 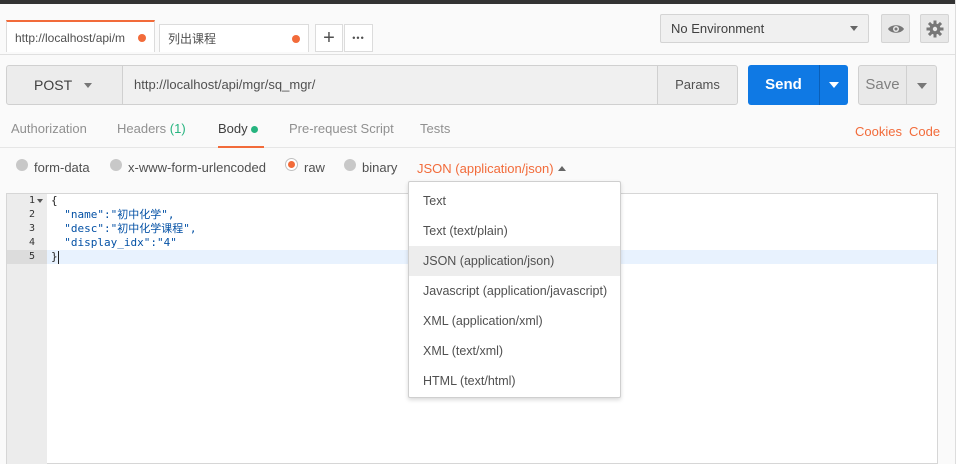 I want to click on method-label: POST, so click(x=53, y=85).